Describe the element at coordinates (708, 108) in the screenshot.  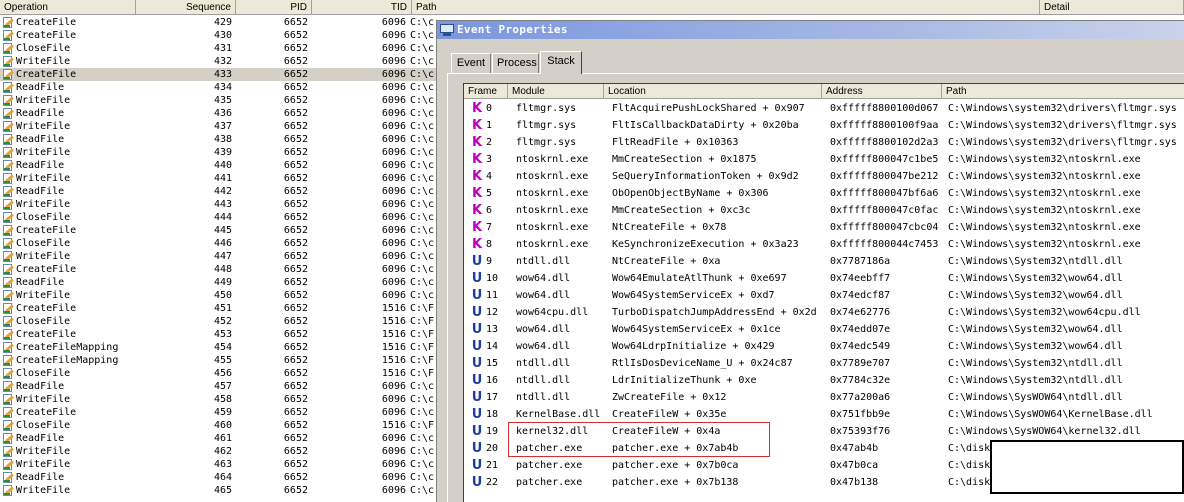
I see `frame-location: FltAcquirePushLockShared + 0x907` at that location.